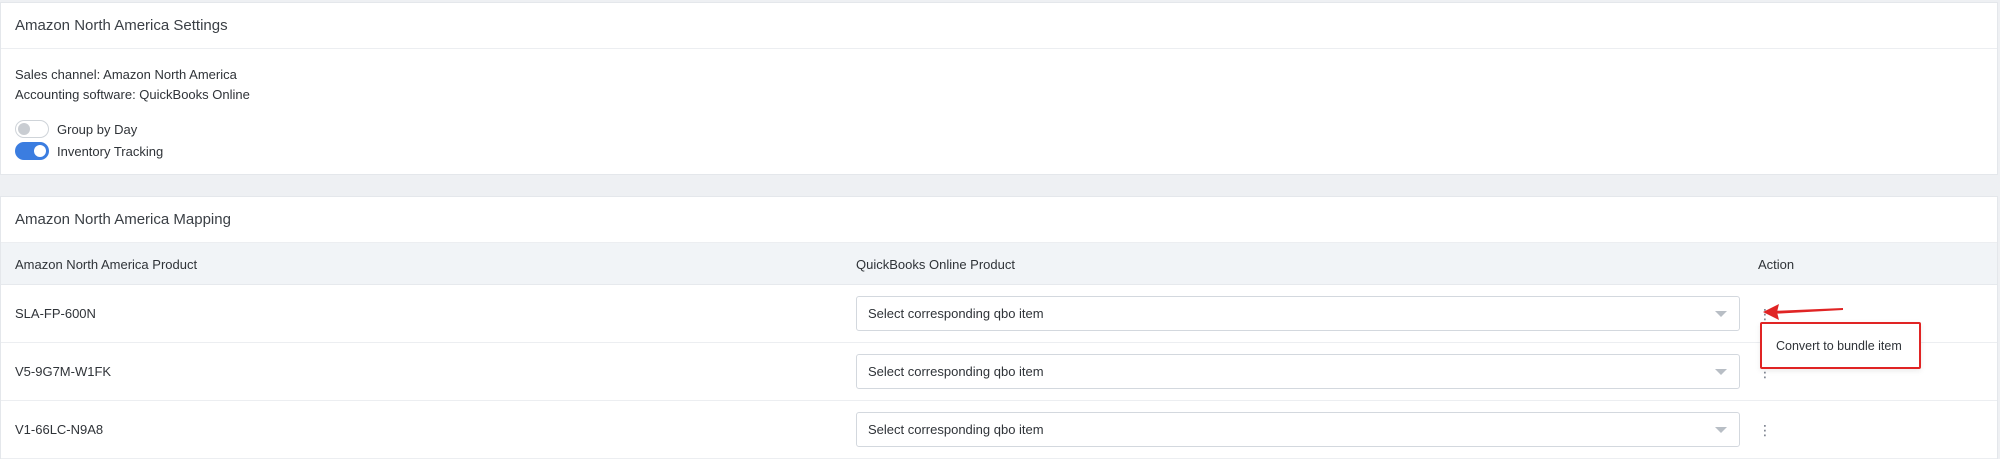 This screenshot has width=2000, height=459. I want to click on column-header-qbo: QuickBooks Online Product, so click(935, 264).